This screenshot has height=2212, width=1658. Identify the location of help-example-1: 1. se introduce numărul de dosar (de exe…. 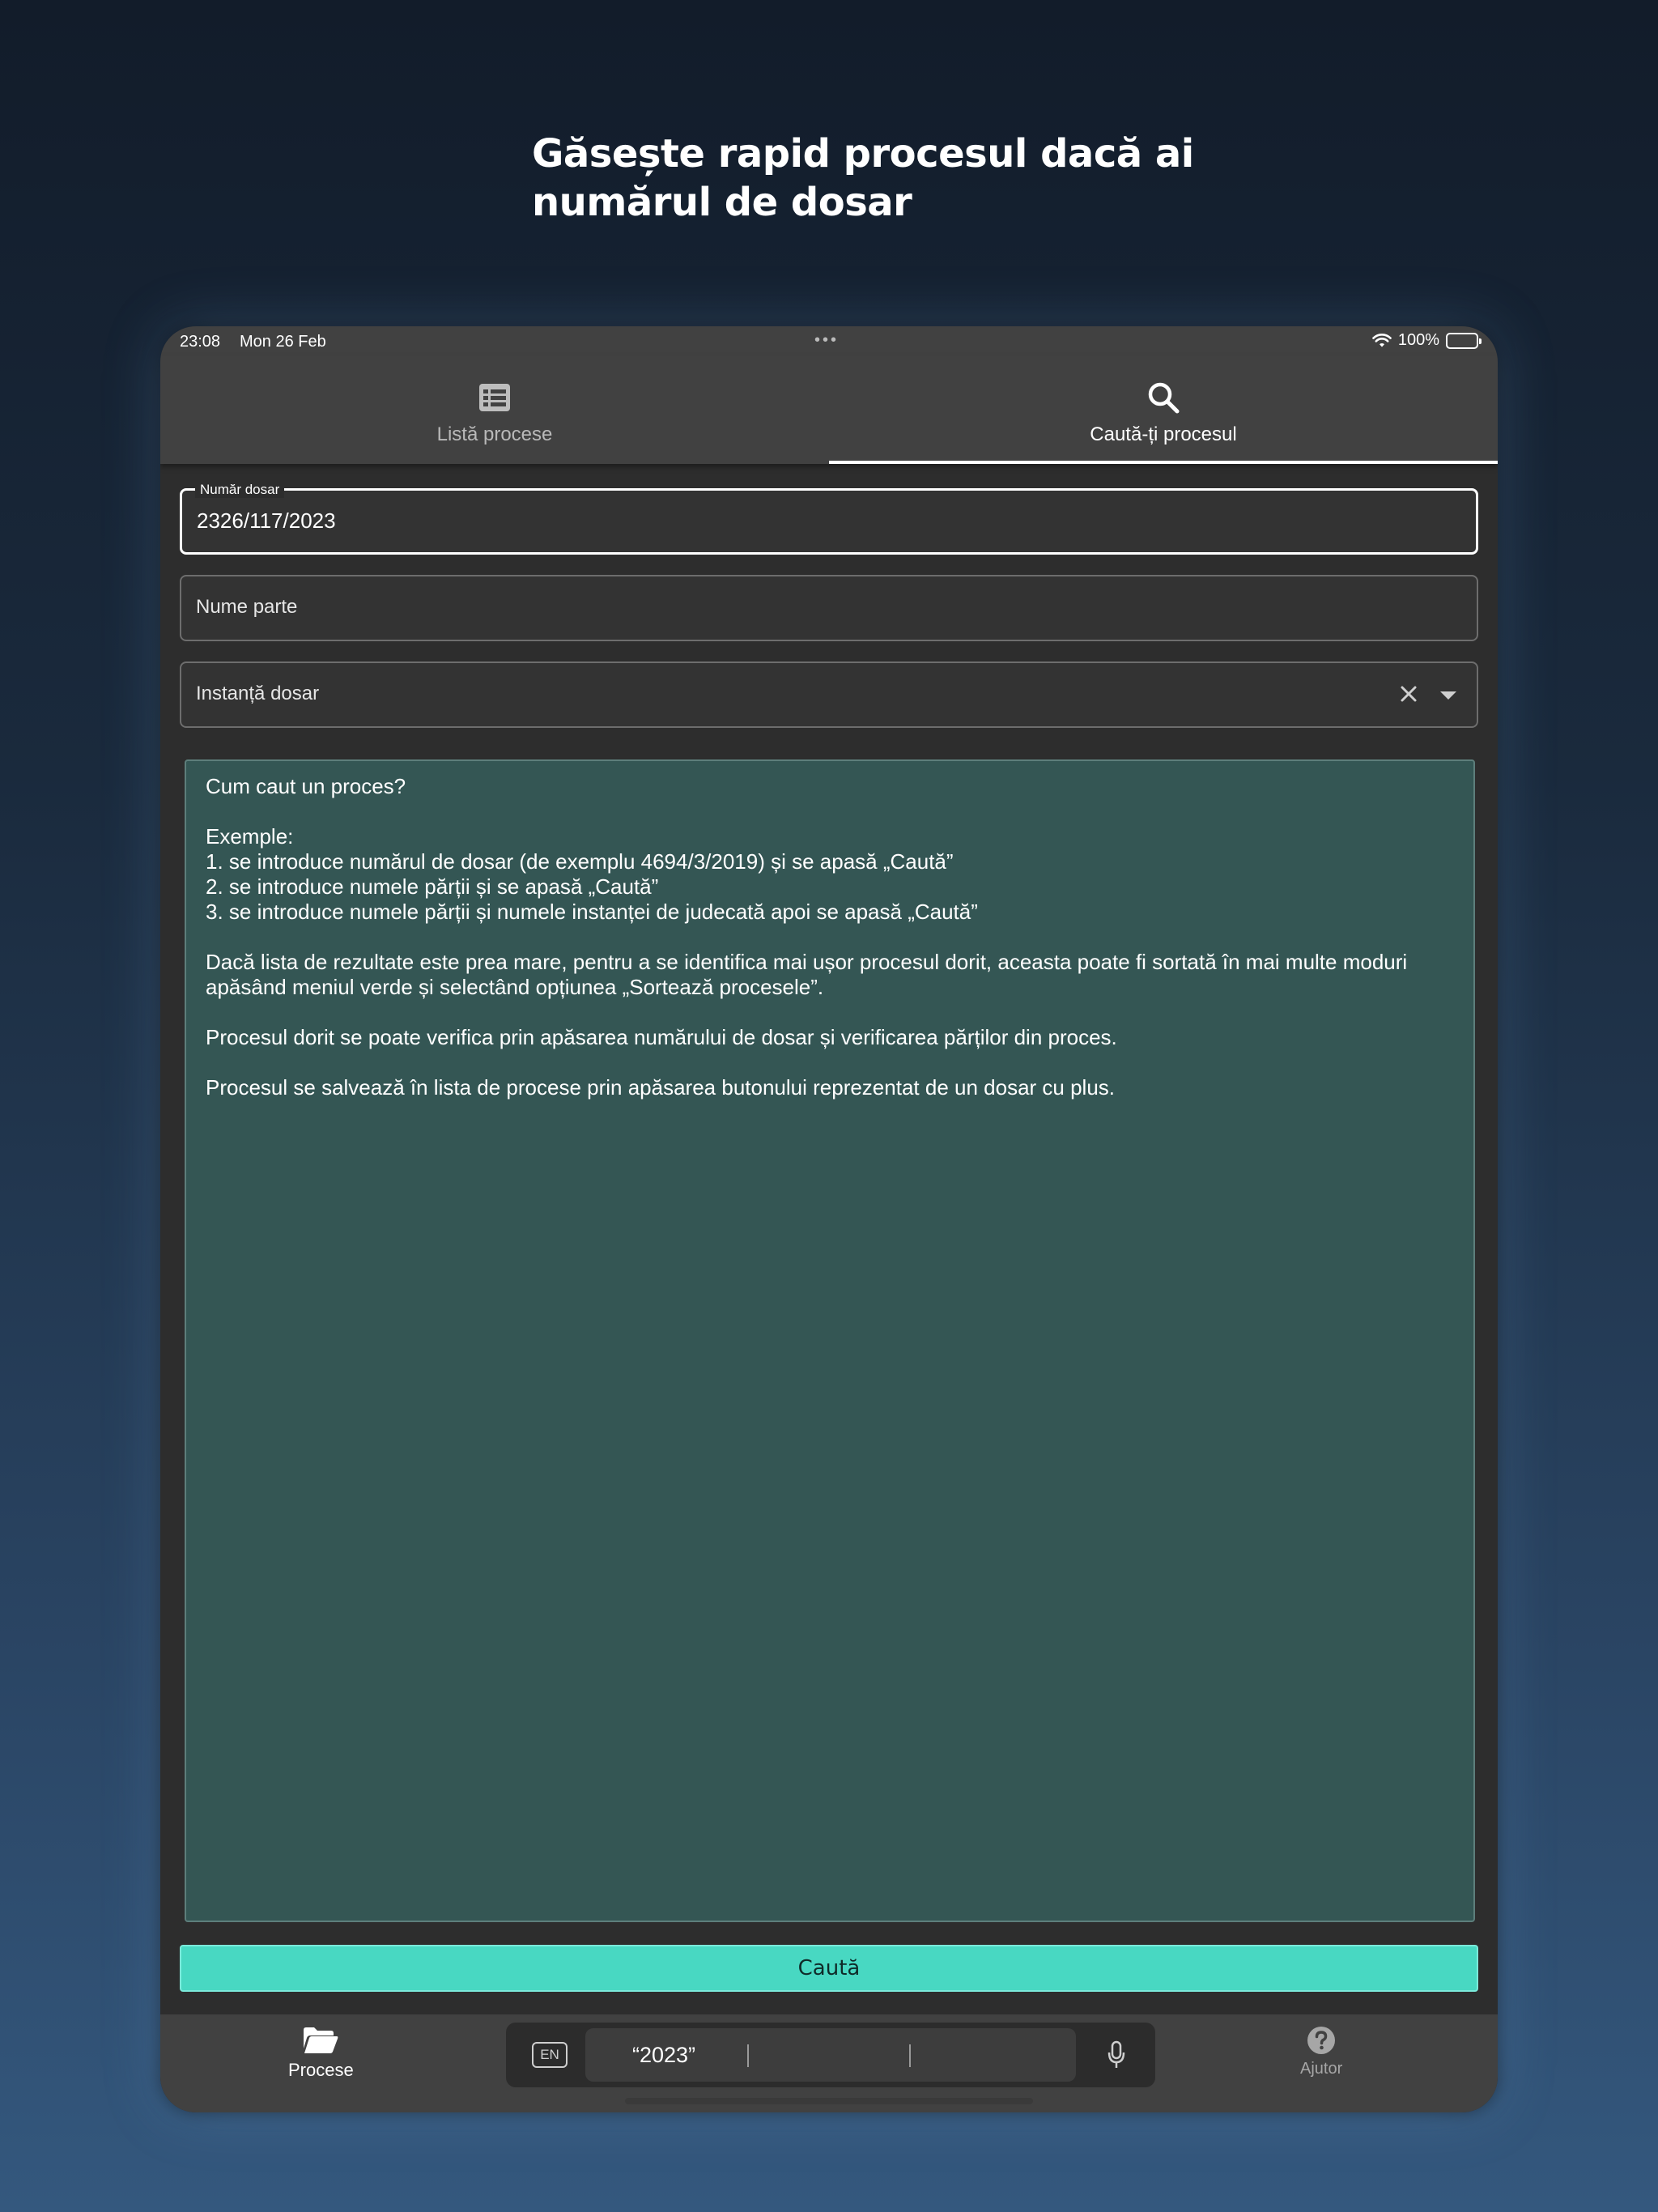
(580, 861).